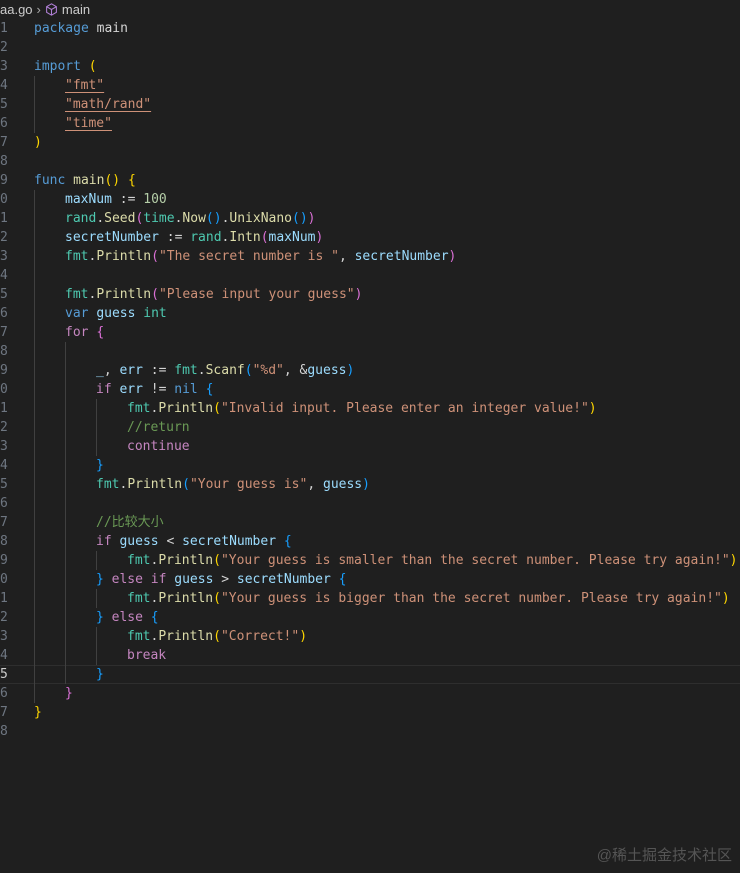 This screenshot has height=873, width=740. What do you see at coordinates (370, 712) in the screenshot?
I see `code-line: 7}` at bounding box center [370, 712].